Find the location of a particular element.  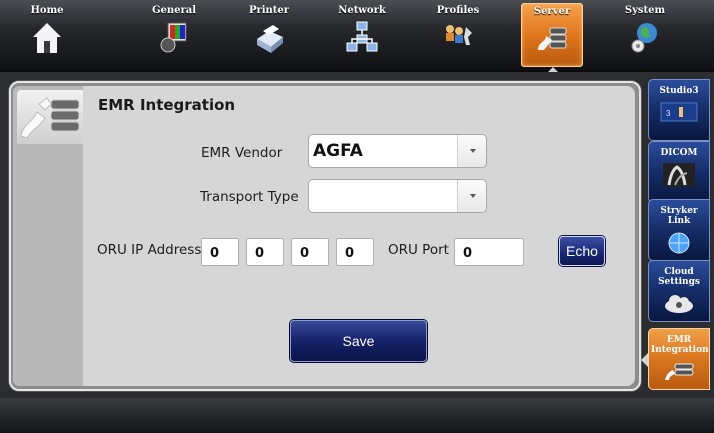

sidetab-stryker-link-label: Stryker Link is located at coordinates (679, 216).